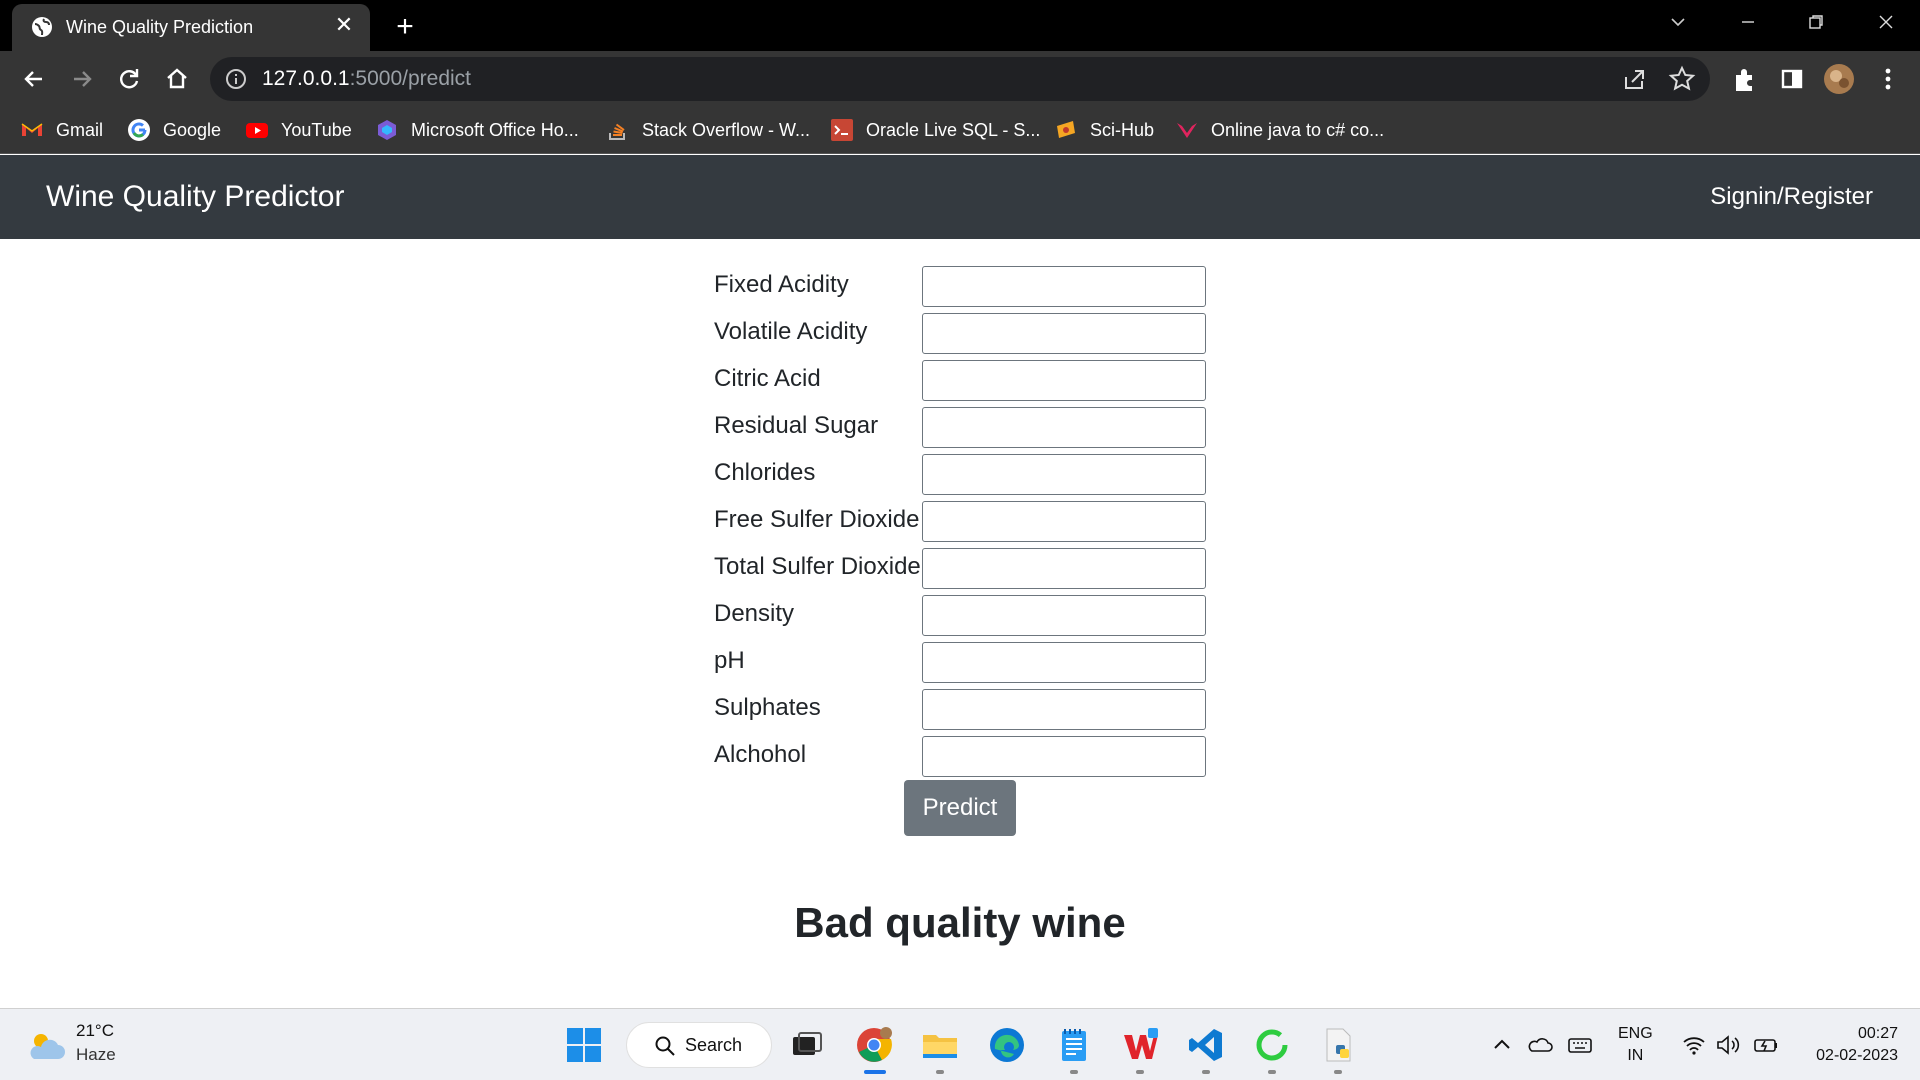 Image resolution: width=1920 pixels, height=1080 pixels. I want to click on field-label: Chlorides, so click(765, 472).